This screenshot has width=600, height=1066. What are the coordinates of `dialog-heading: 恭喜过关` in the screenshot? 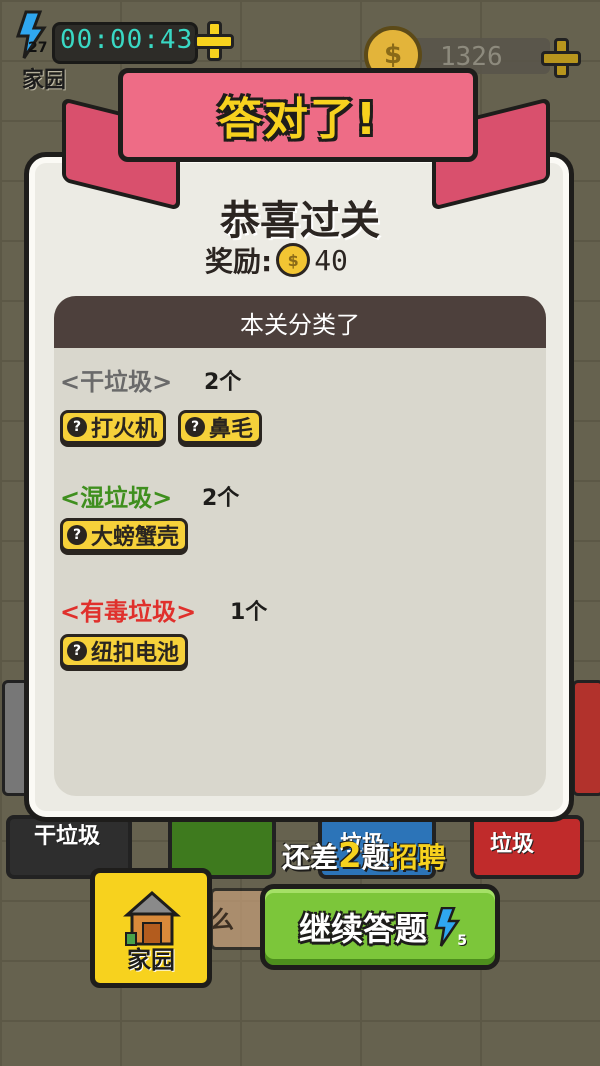 It's located at (300, 221).